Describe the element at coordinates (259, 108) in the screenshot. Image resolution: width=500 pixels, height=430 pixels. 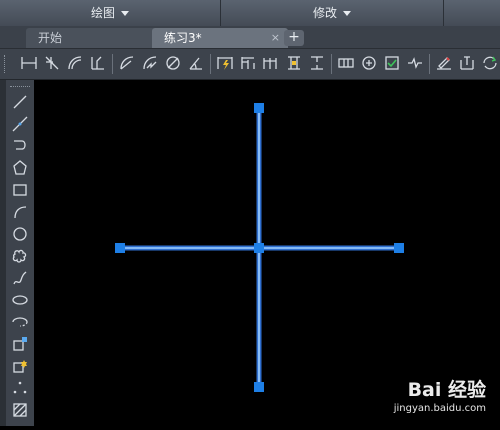
I see `grip-top` at that location.